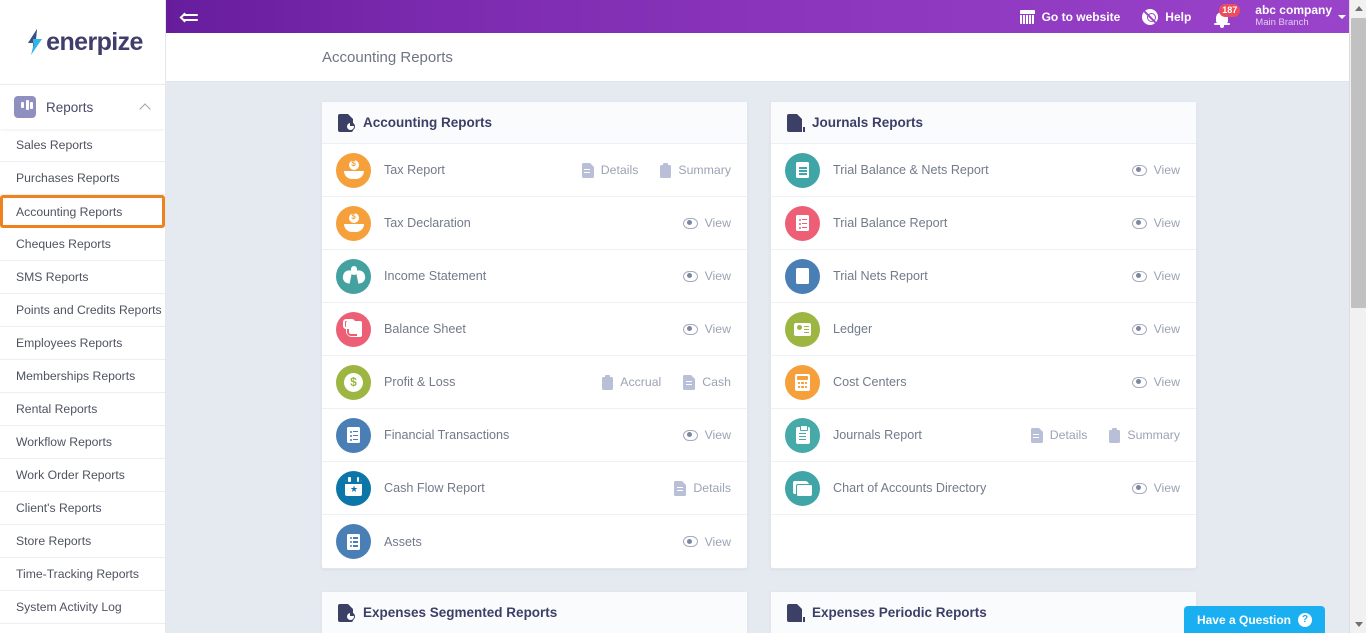  I want to click on action-label: Details, so click(712, 488).